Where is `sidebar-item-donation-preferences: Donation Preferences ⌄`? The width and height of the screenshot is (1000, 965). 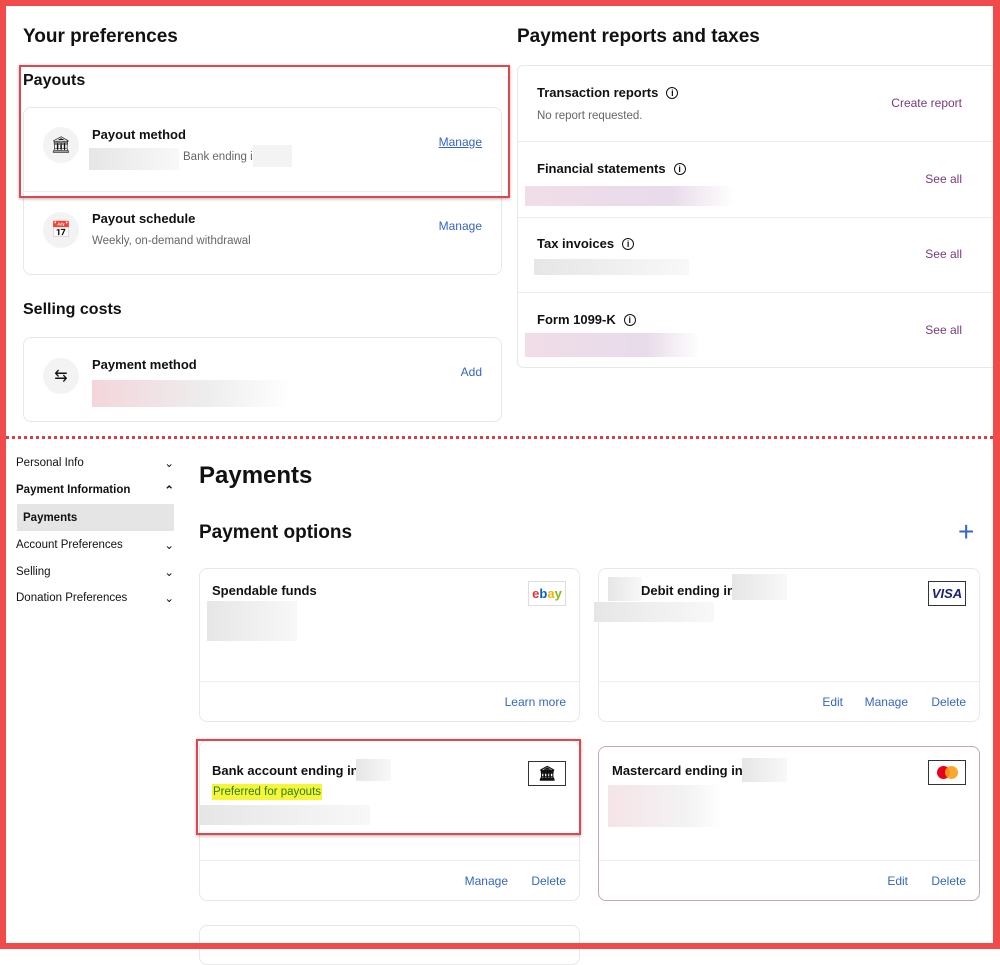 sidebar-item-donation-preferences: Donation Preferences ⌄ is located at coordinates (95, 598).